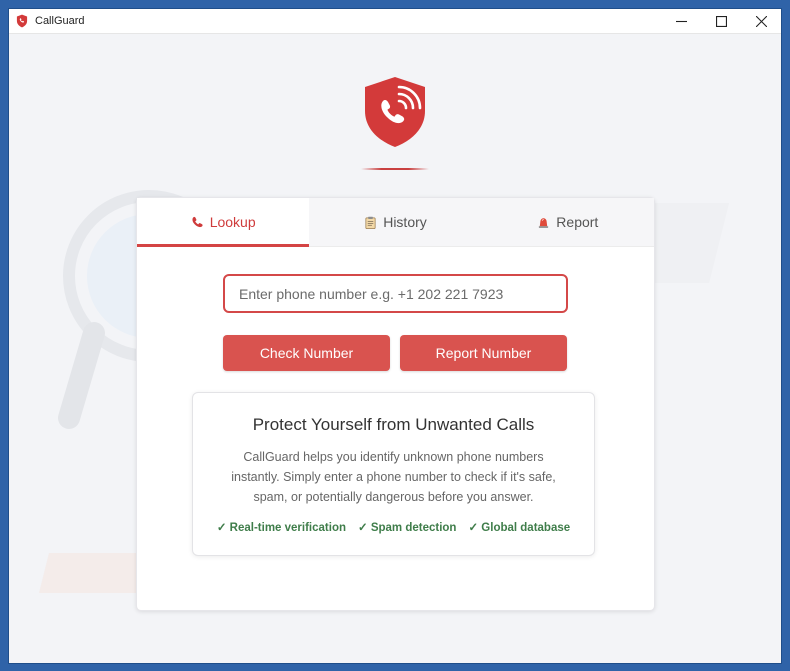 The height and width of the screenshot is (671, 790). I want to click on tab-lookup-label: Lookup, so click(232, 222).